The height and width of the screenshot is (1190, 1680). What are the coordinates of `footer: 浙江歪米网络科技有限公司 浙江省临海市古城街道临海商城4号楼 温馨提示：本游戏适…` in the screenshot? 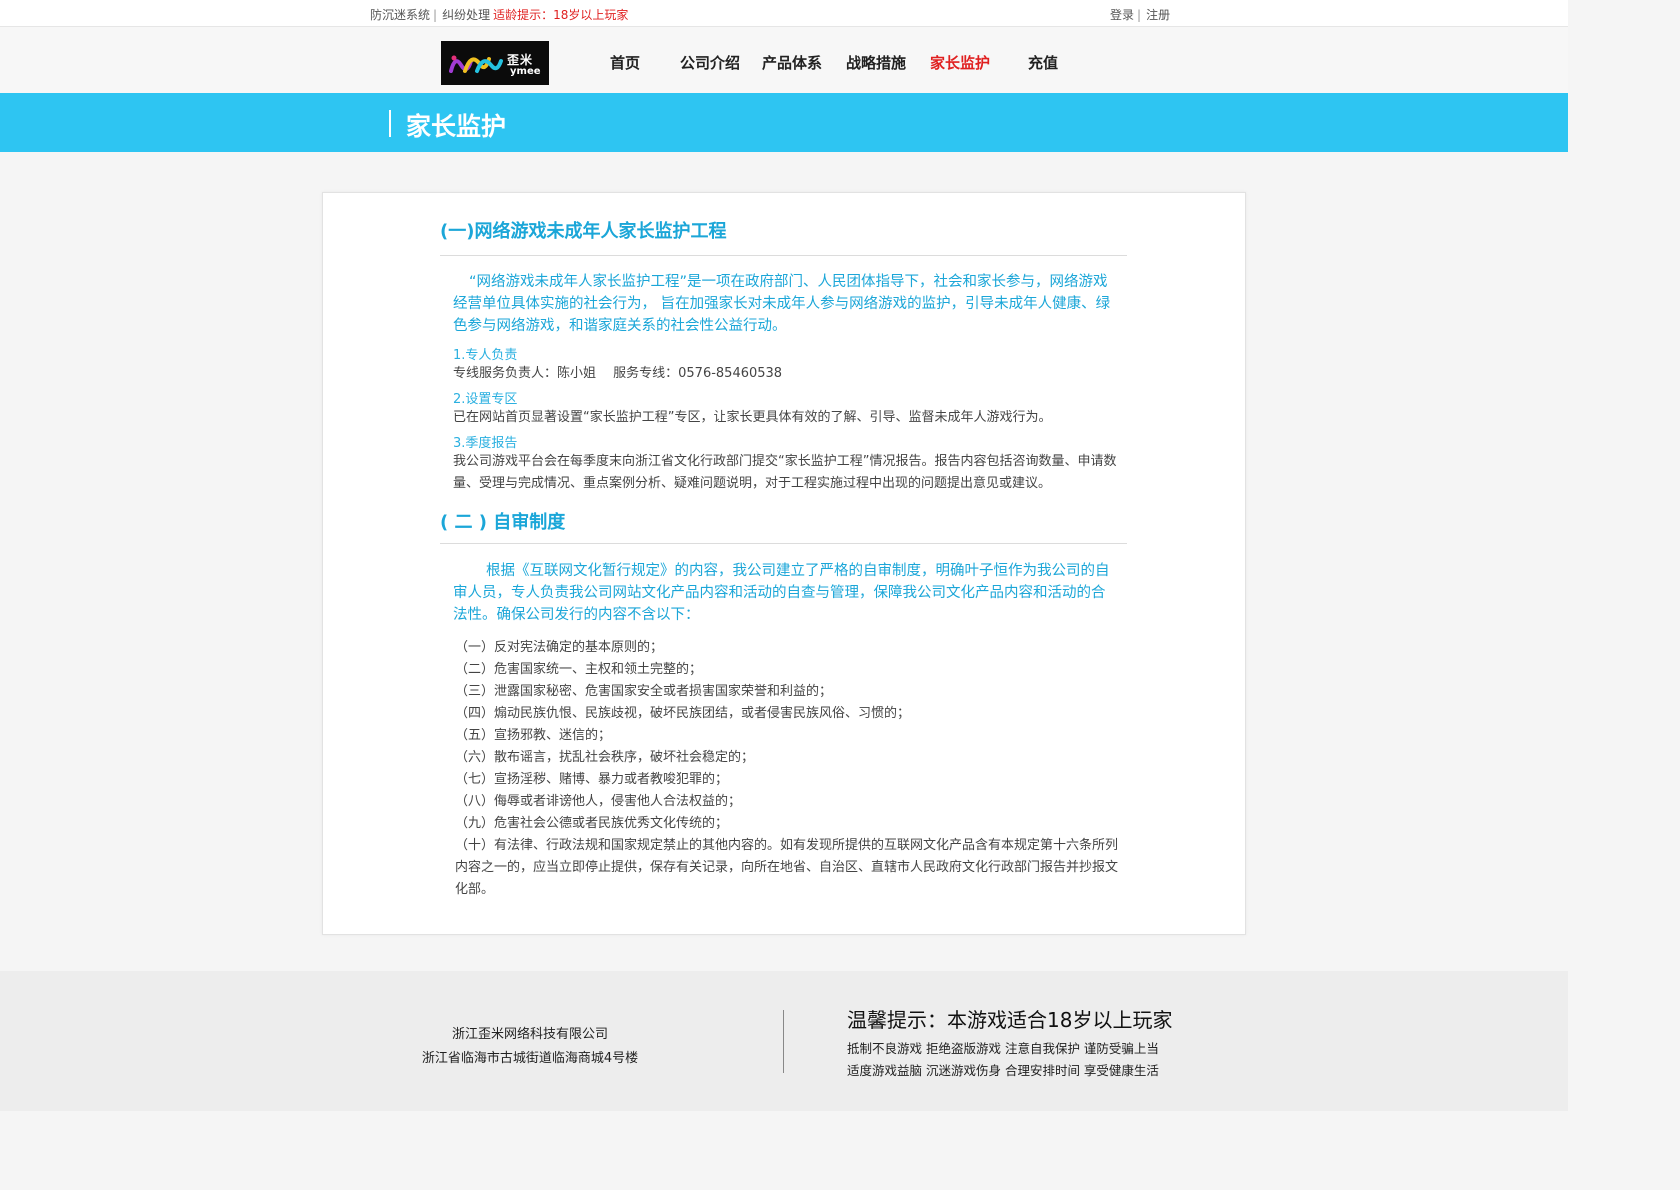 It's located at (784, 1041).